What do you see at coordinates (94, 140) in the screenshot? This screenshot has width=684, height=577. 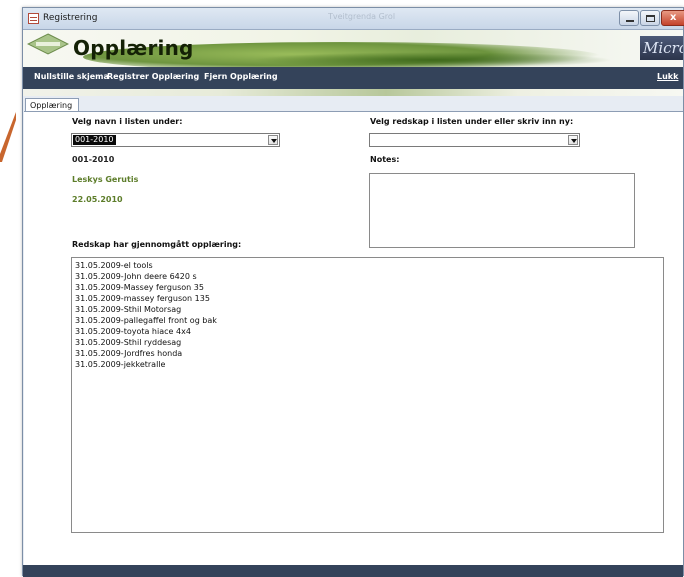 I see `name-combobox-value: 001-2010` at bounding box center [94, 140].